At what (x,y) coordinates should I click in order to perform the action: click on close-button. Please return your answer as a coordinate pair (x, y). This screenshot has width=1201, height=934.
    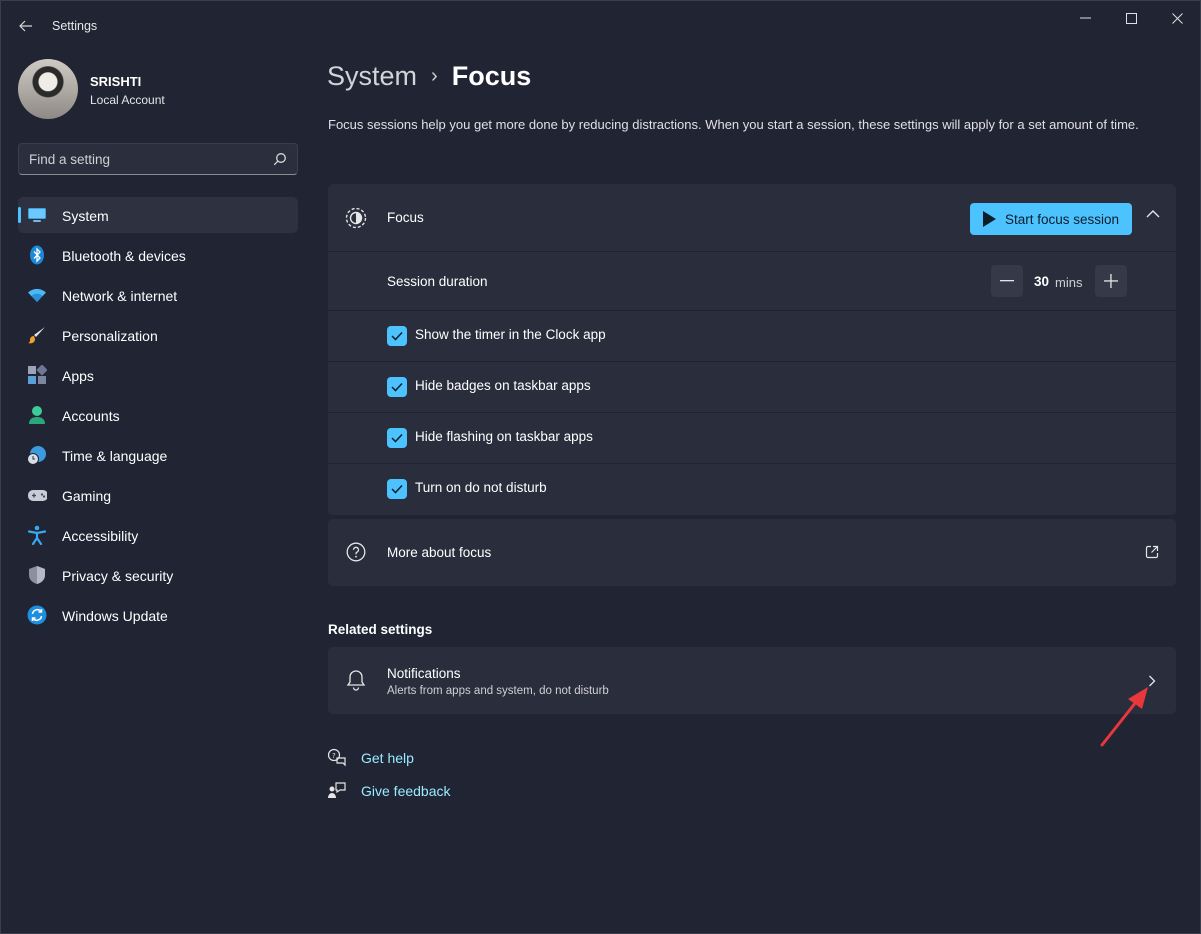
    Looking at the image, I should click on (1177, 18).